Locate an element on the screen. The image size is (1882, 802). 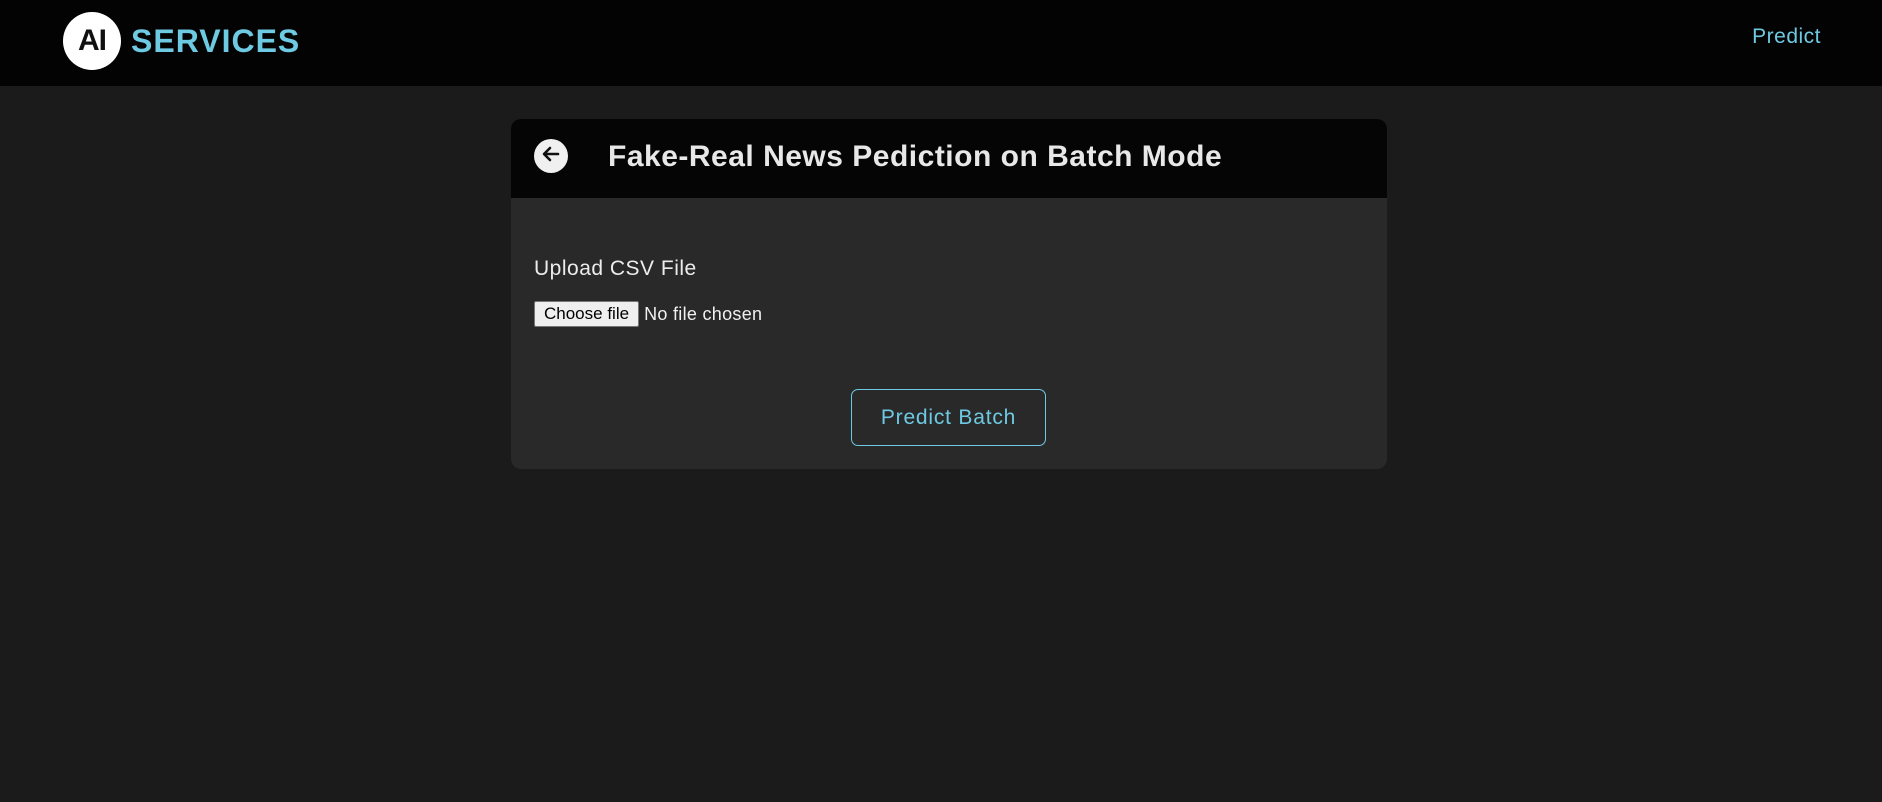
file-status-text: No file chosen is located at coordinates (703, 313).